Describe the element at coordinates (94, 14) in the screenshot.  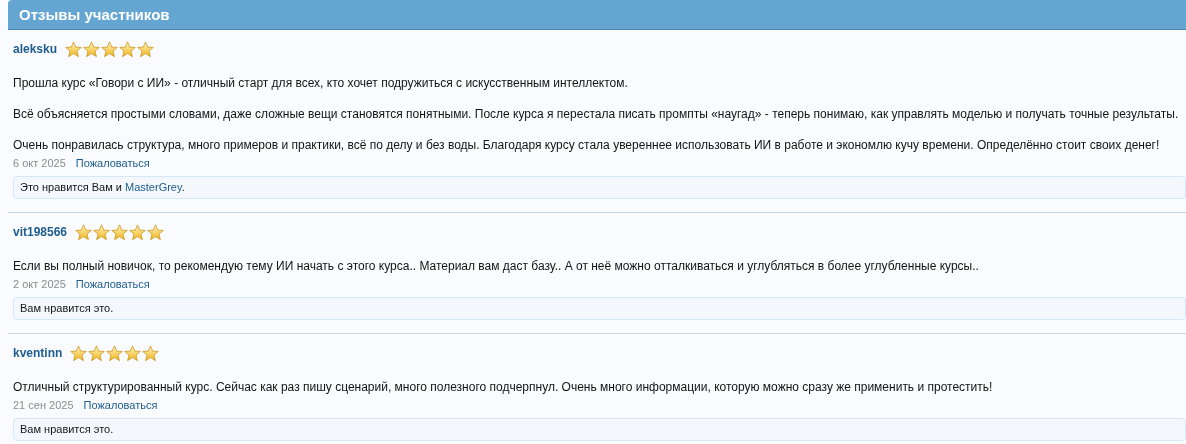
I see `section-title: Отзывы участников` at that location.